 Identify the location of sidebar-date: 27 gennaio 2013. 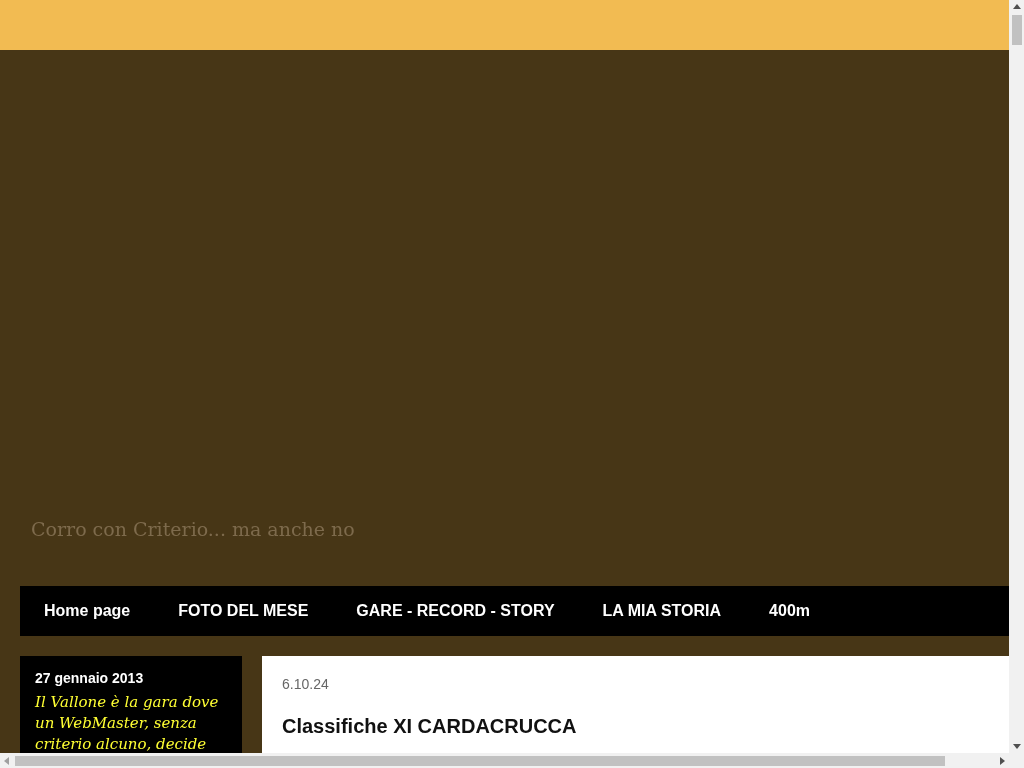
(90, 678).